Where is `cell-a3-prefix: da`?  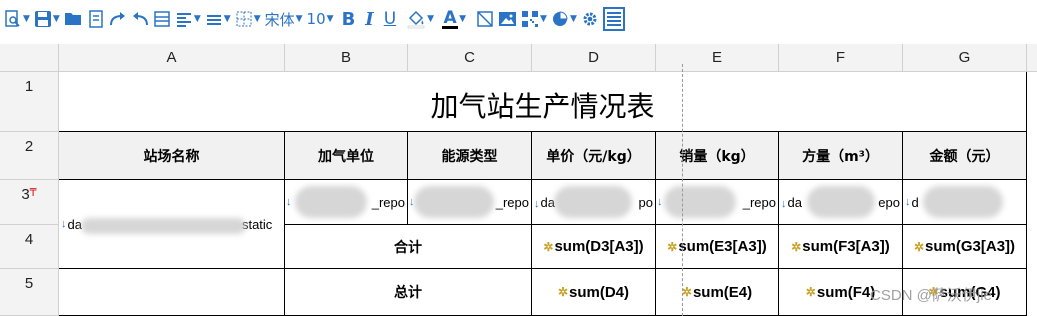 cell-a3-prefix: da is located at coordinates (74, 224).